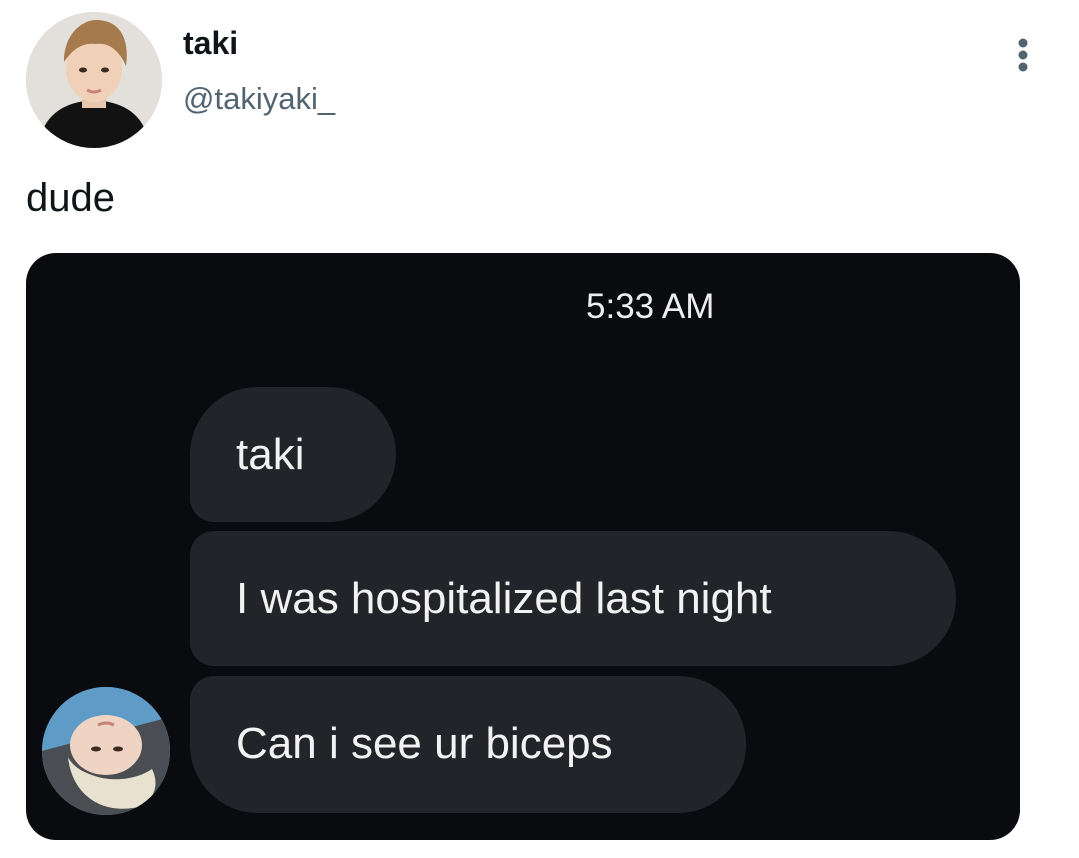 The width and height of the screenshot is (1079, 858). I want to click on message-bubble: Can i see ur biceps, so click(468, 744).